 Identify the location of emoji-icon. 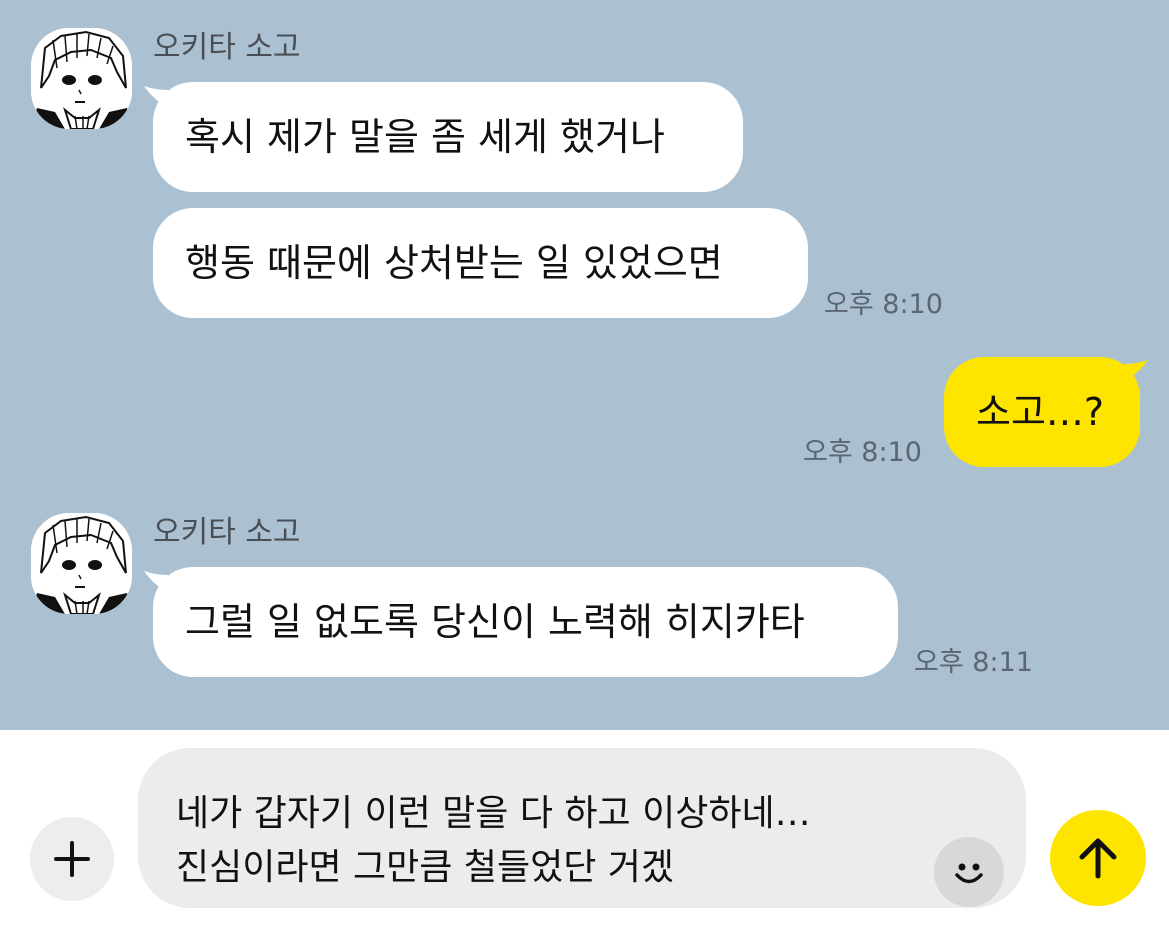
(969, 873).